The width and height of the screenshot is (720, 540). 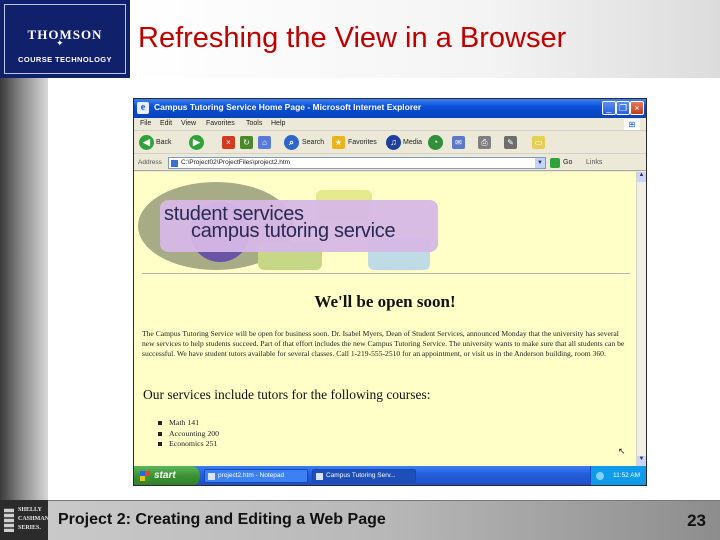 What do you see at coordinates (278, 123) in the screenshot?
I see `menu-help: Help` at bounding box center [278, 123].